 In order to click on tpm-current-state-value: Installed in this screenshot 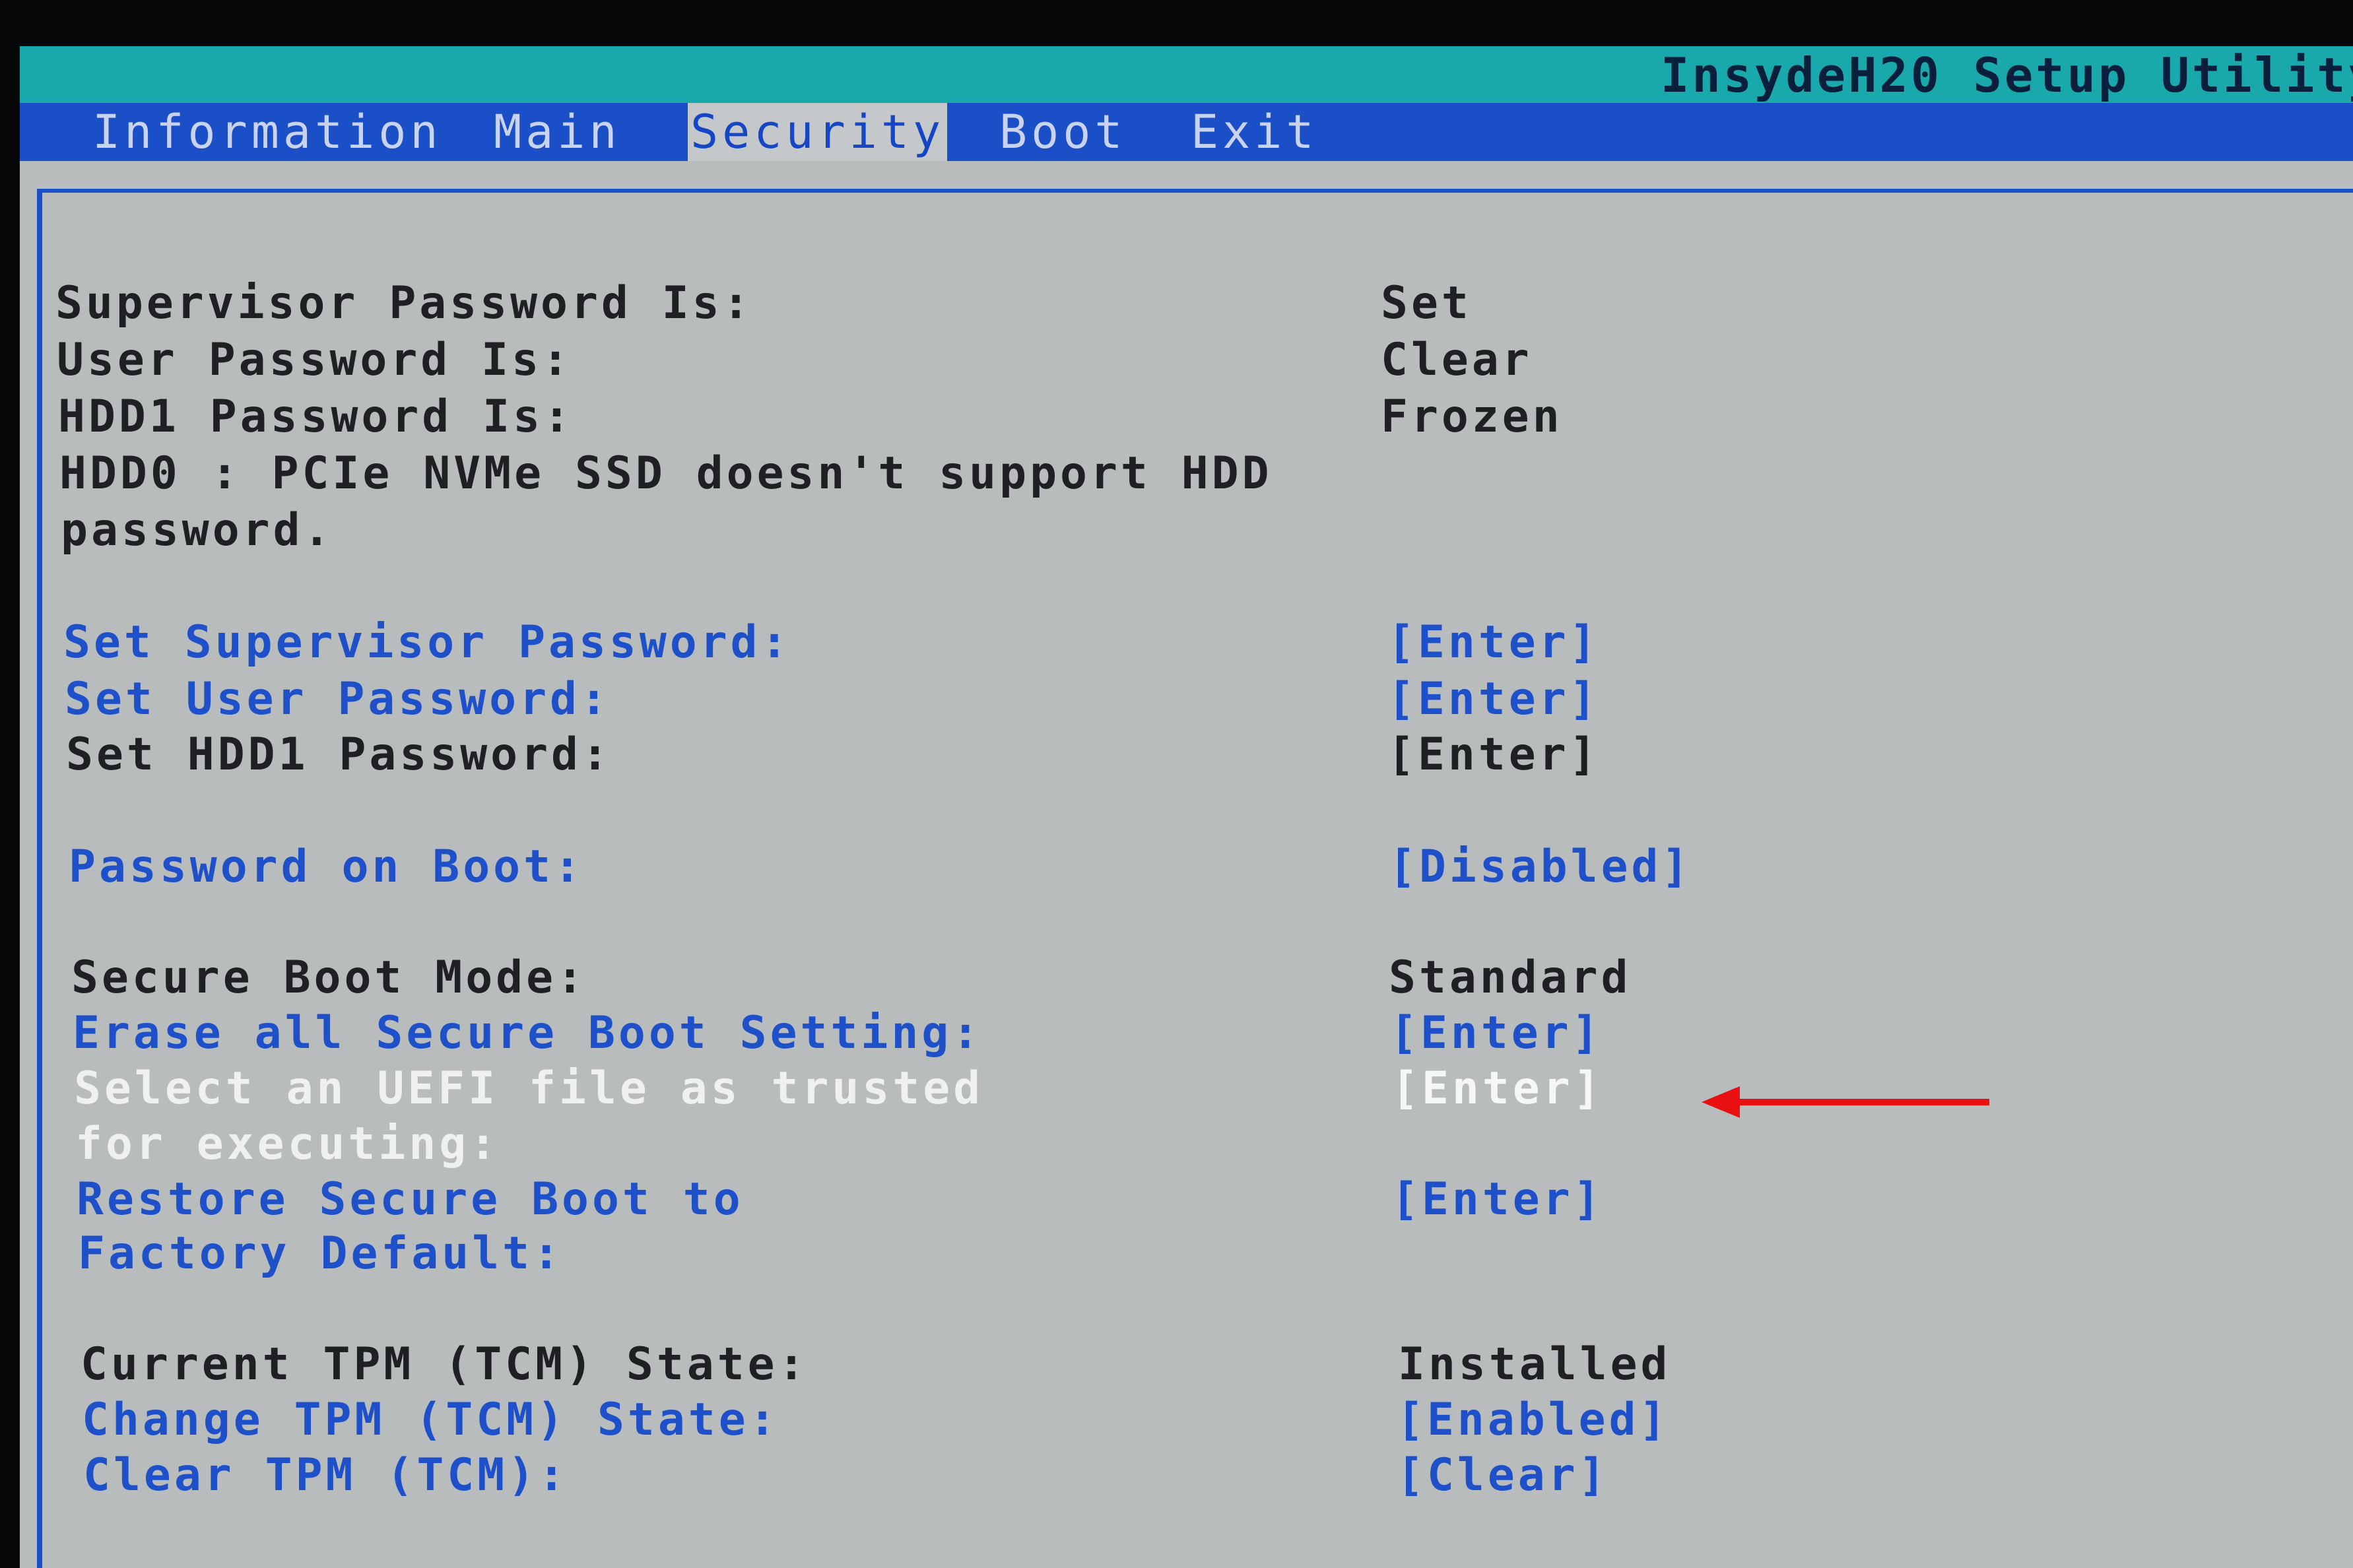, I will do `click(1534, 1364)`.